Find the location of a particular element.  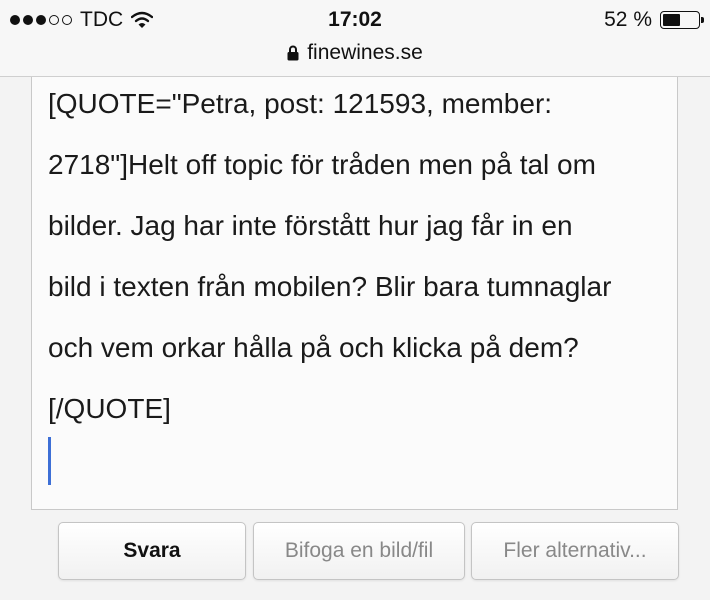

battery-percent: 52 % is located at coordinates (628, 19).